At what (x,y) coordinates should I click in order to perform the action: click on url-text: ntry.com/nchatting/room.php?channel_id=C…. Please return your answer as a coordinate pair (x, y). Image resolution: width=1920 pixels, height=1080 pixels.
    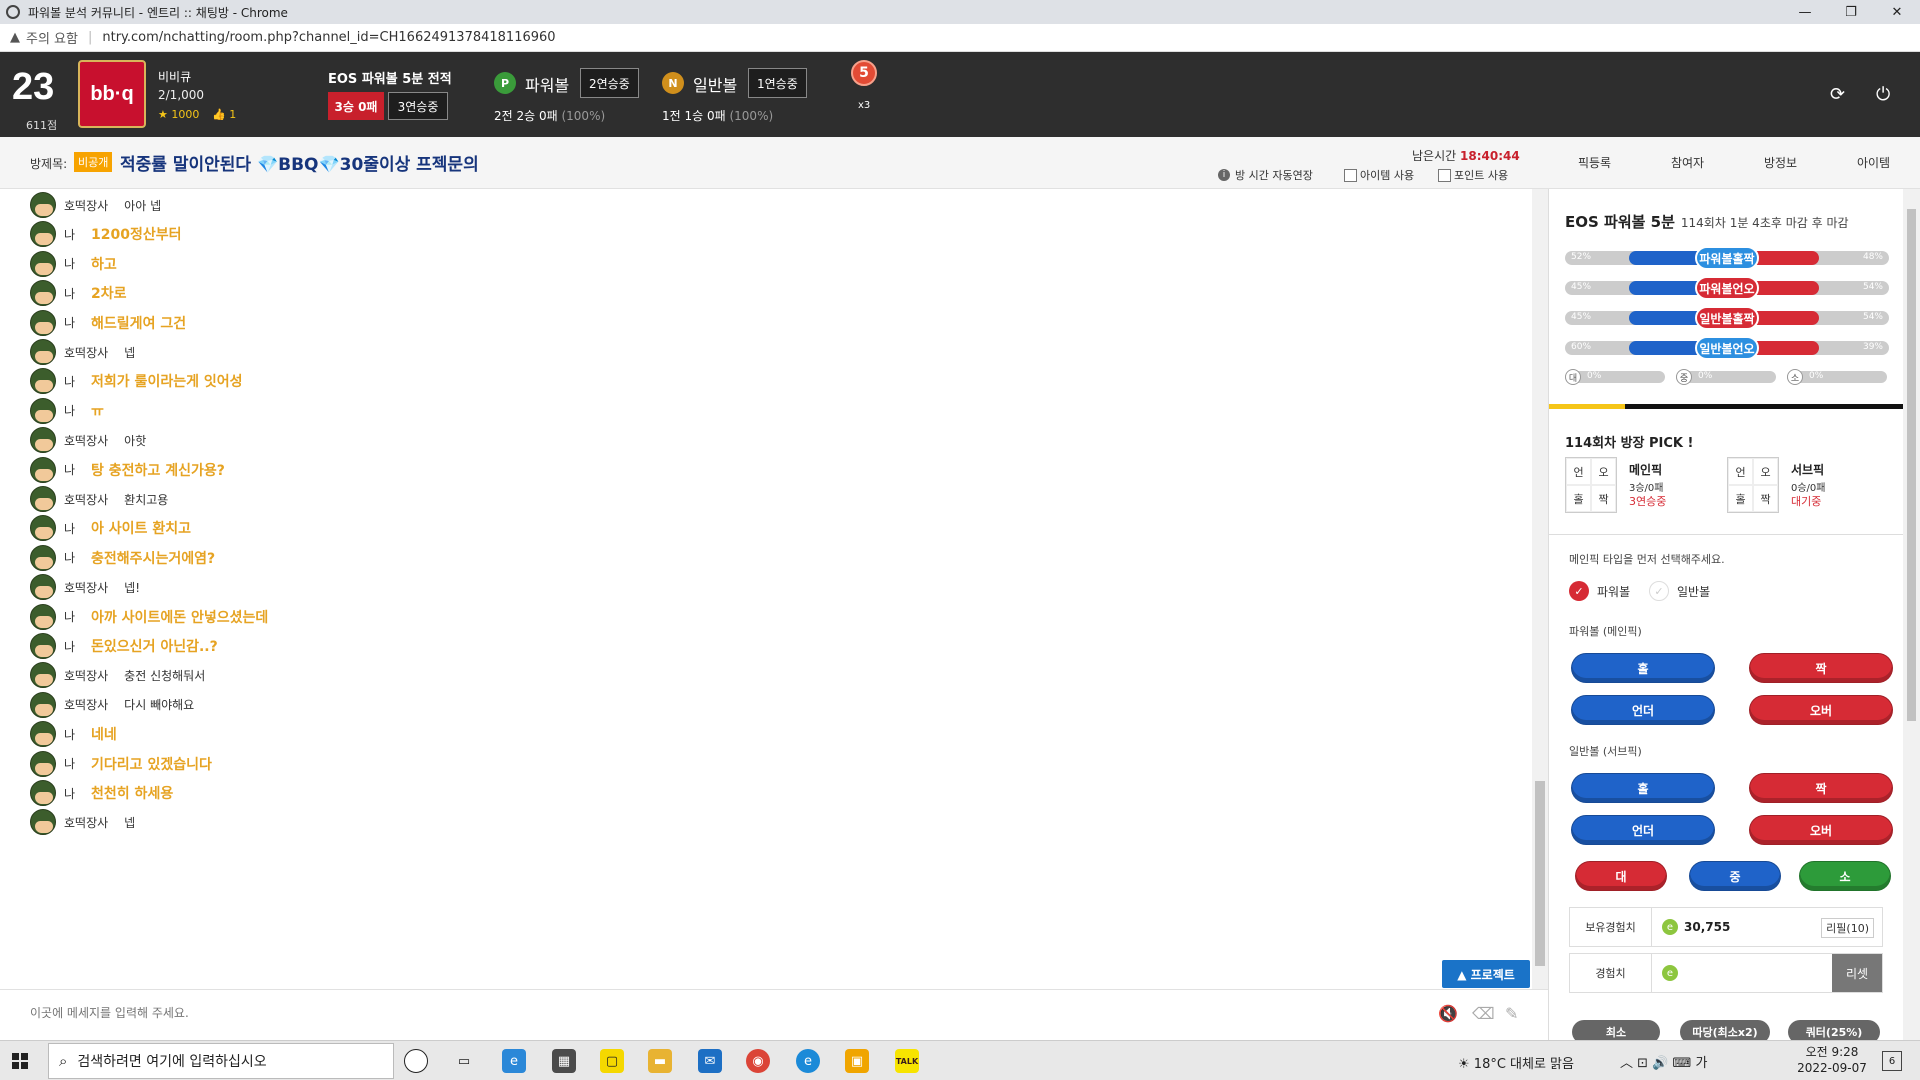
    Looking at the image, I should click on (328, 37).